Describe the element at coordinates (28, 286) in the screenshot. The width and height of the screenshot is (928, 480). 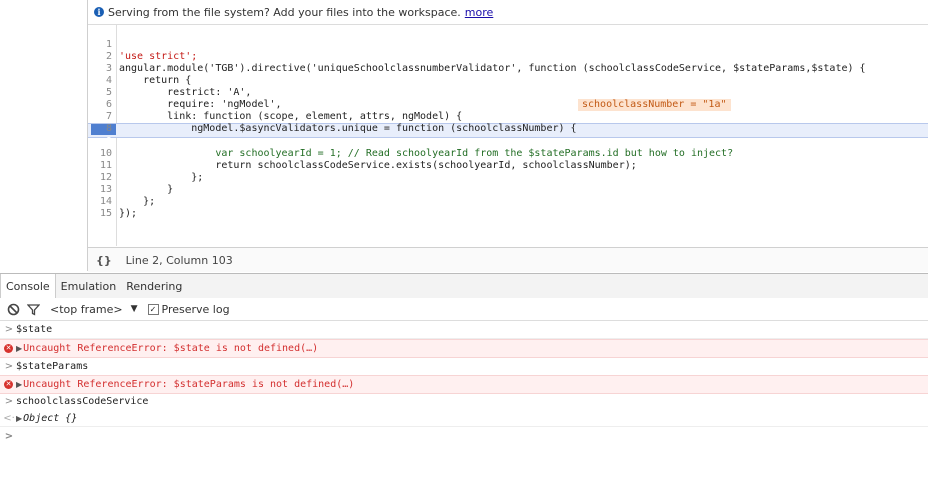
I see `tab-console: Console` at that location.